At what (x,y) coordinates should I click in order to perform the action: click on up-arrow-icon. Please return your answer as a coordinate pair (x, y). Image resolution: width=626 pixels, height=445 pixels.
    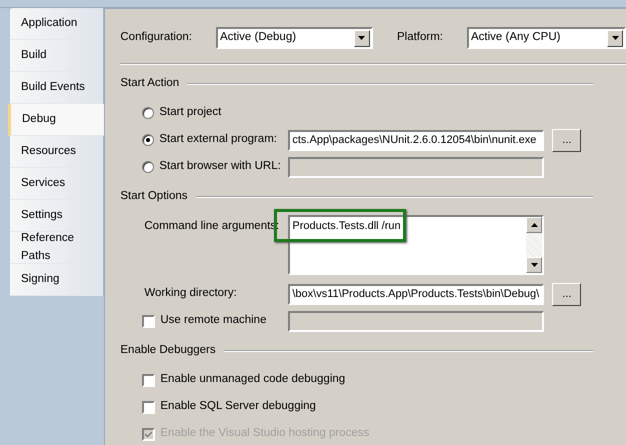
    Looking at the image, I should click on (534, 225).